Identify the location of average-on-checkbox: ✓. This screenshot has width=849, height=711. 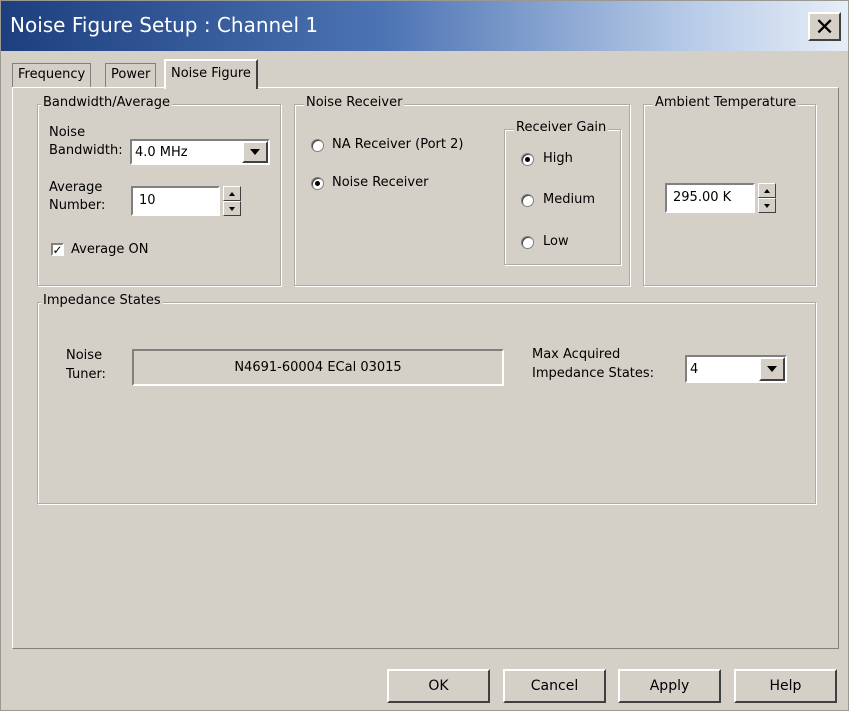
(57, 249).